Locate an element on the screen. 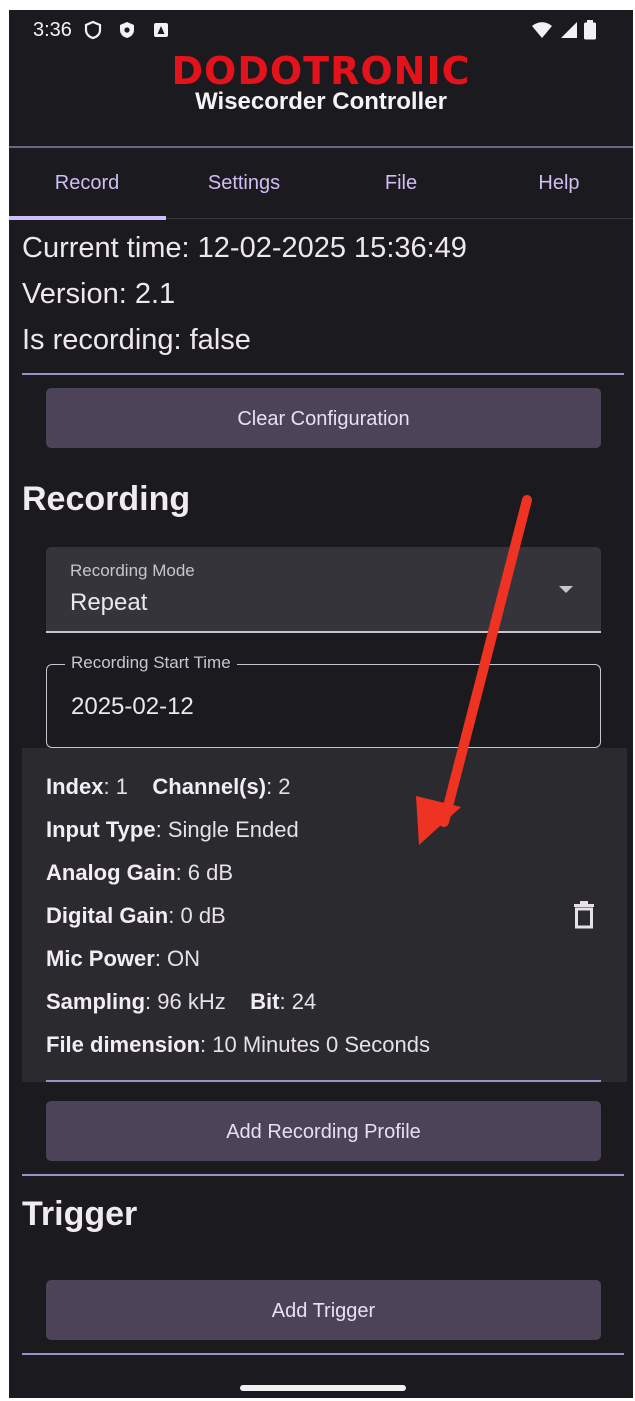  profile-input-type-line: Input Type: Single Ended is located at coordinates (172, 830).